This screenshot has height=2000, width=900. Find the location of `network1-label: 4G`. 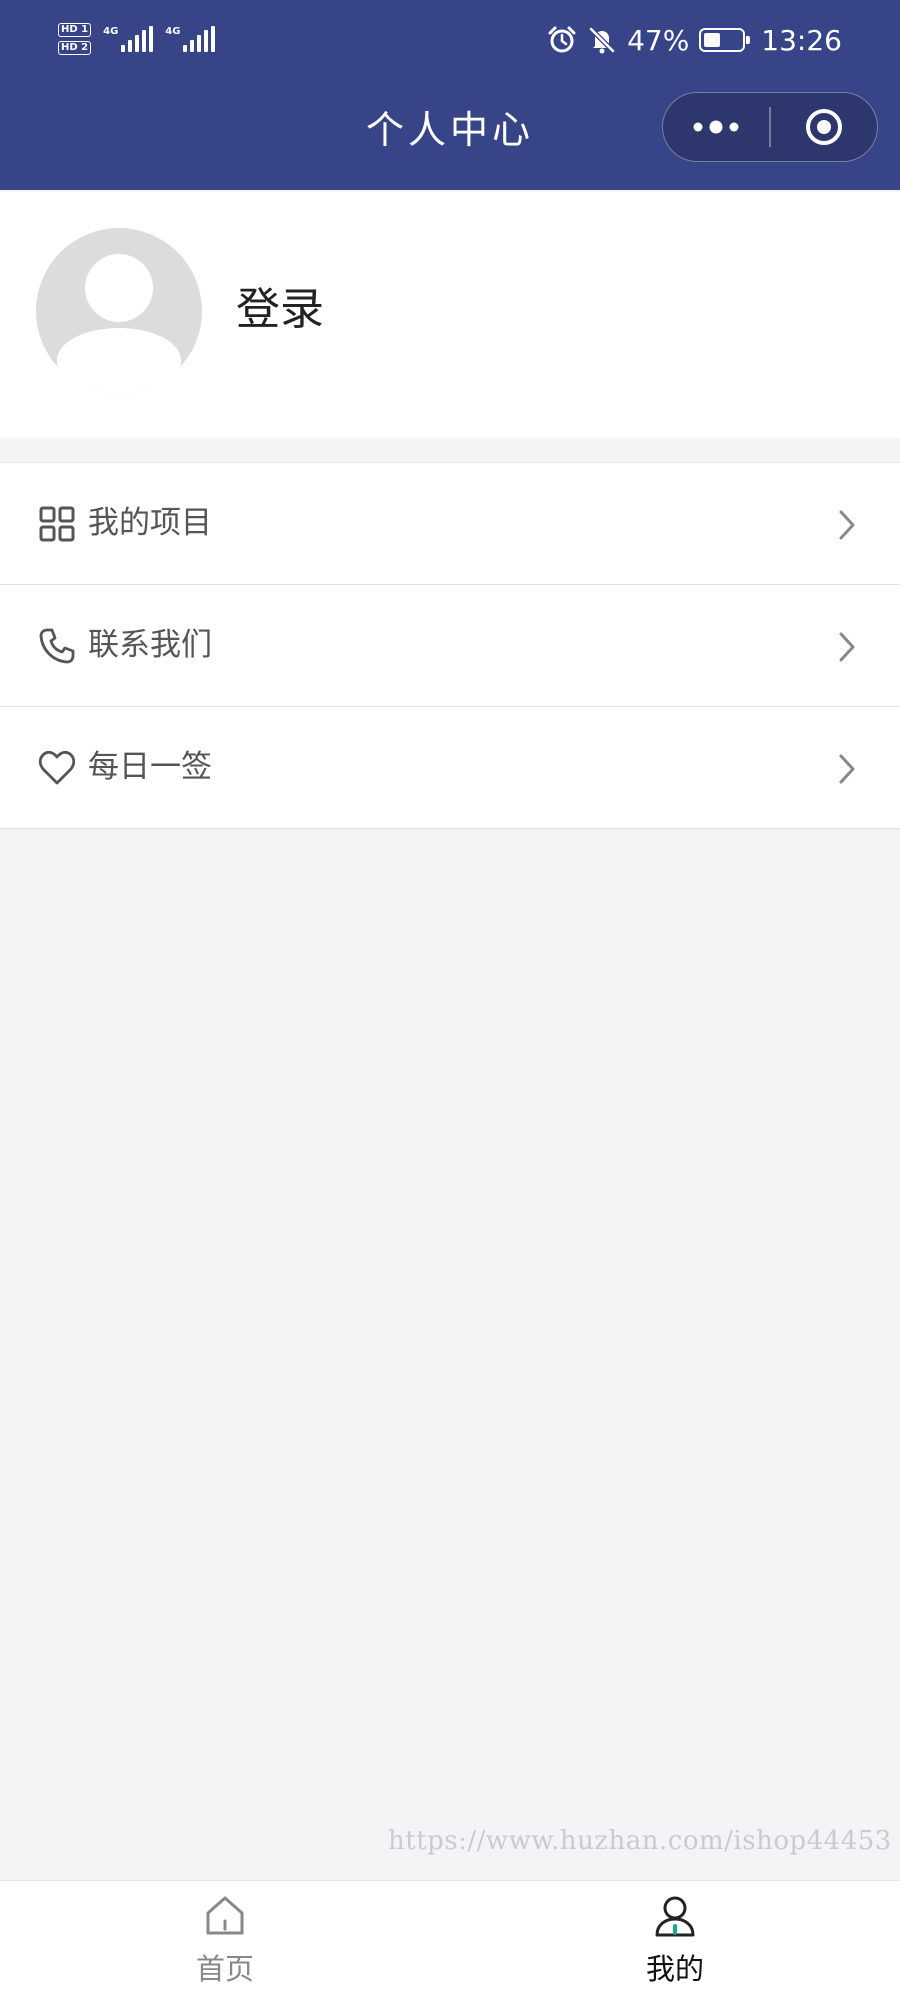

network1-label: 4G is located at coordinates (111, 31).